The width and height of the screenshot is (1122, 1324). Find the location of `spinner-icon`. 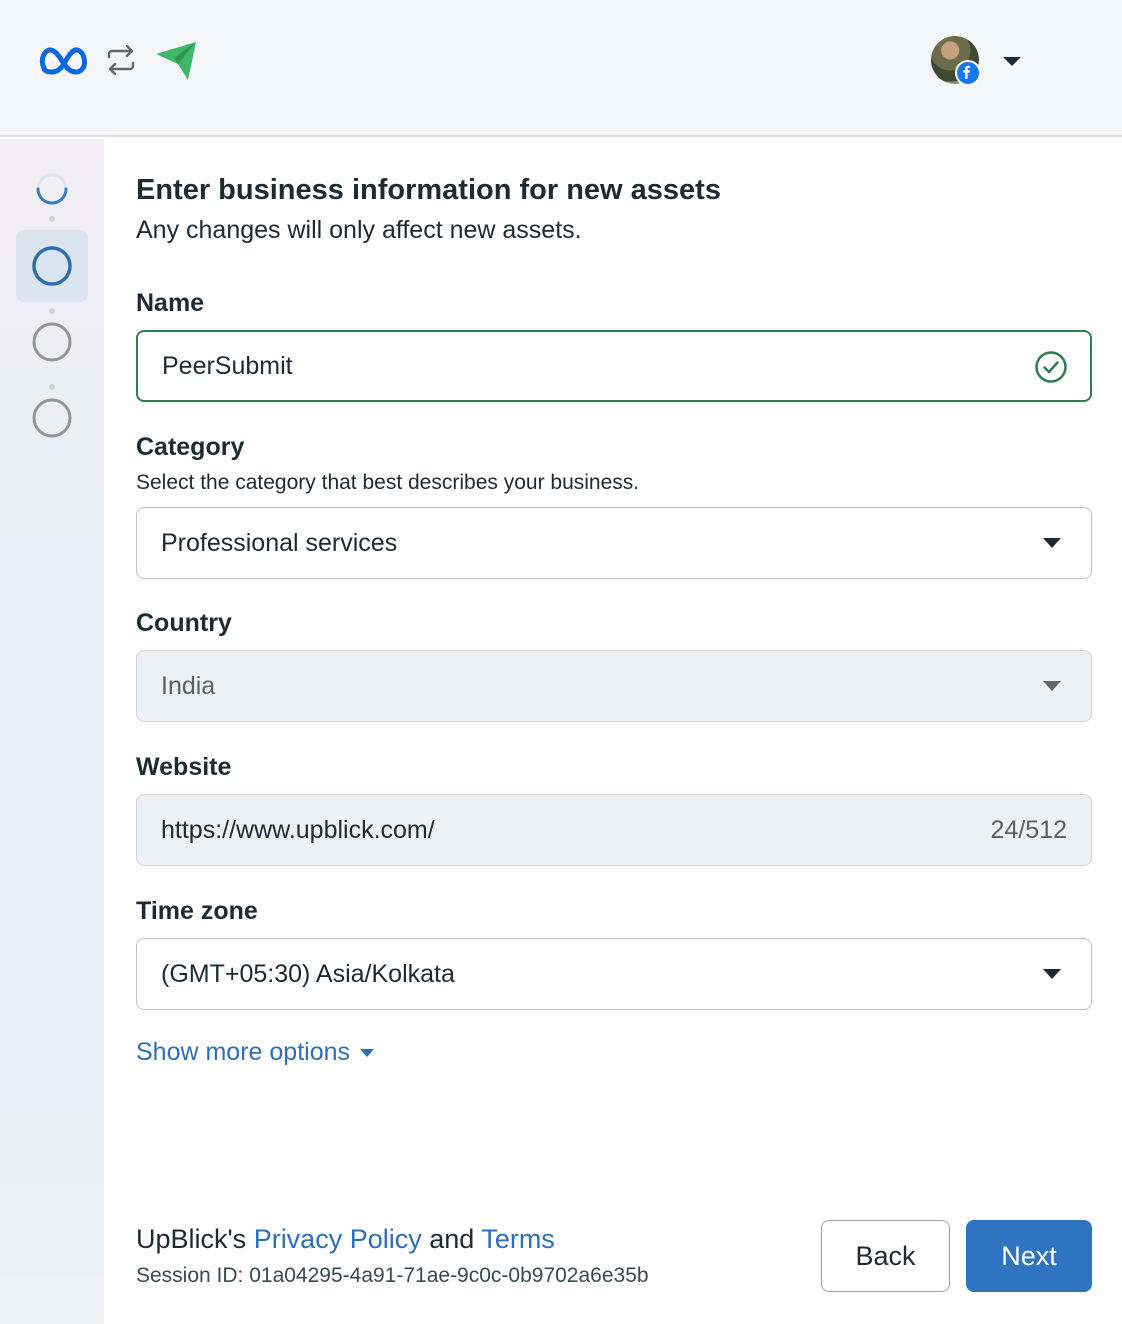

spinner-icon is located at coordinates (52, 189).